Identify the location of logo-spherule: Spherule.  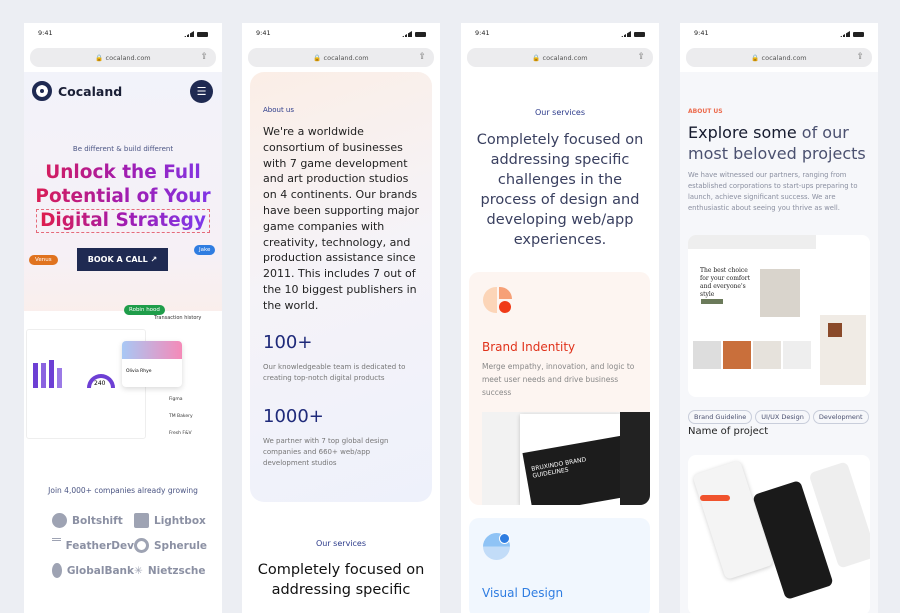
(174, 545).